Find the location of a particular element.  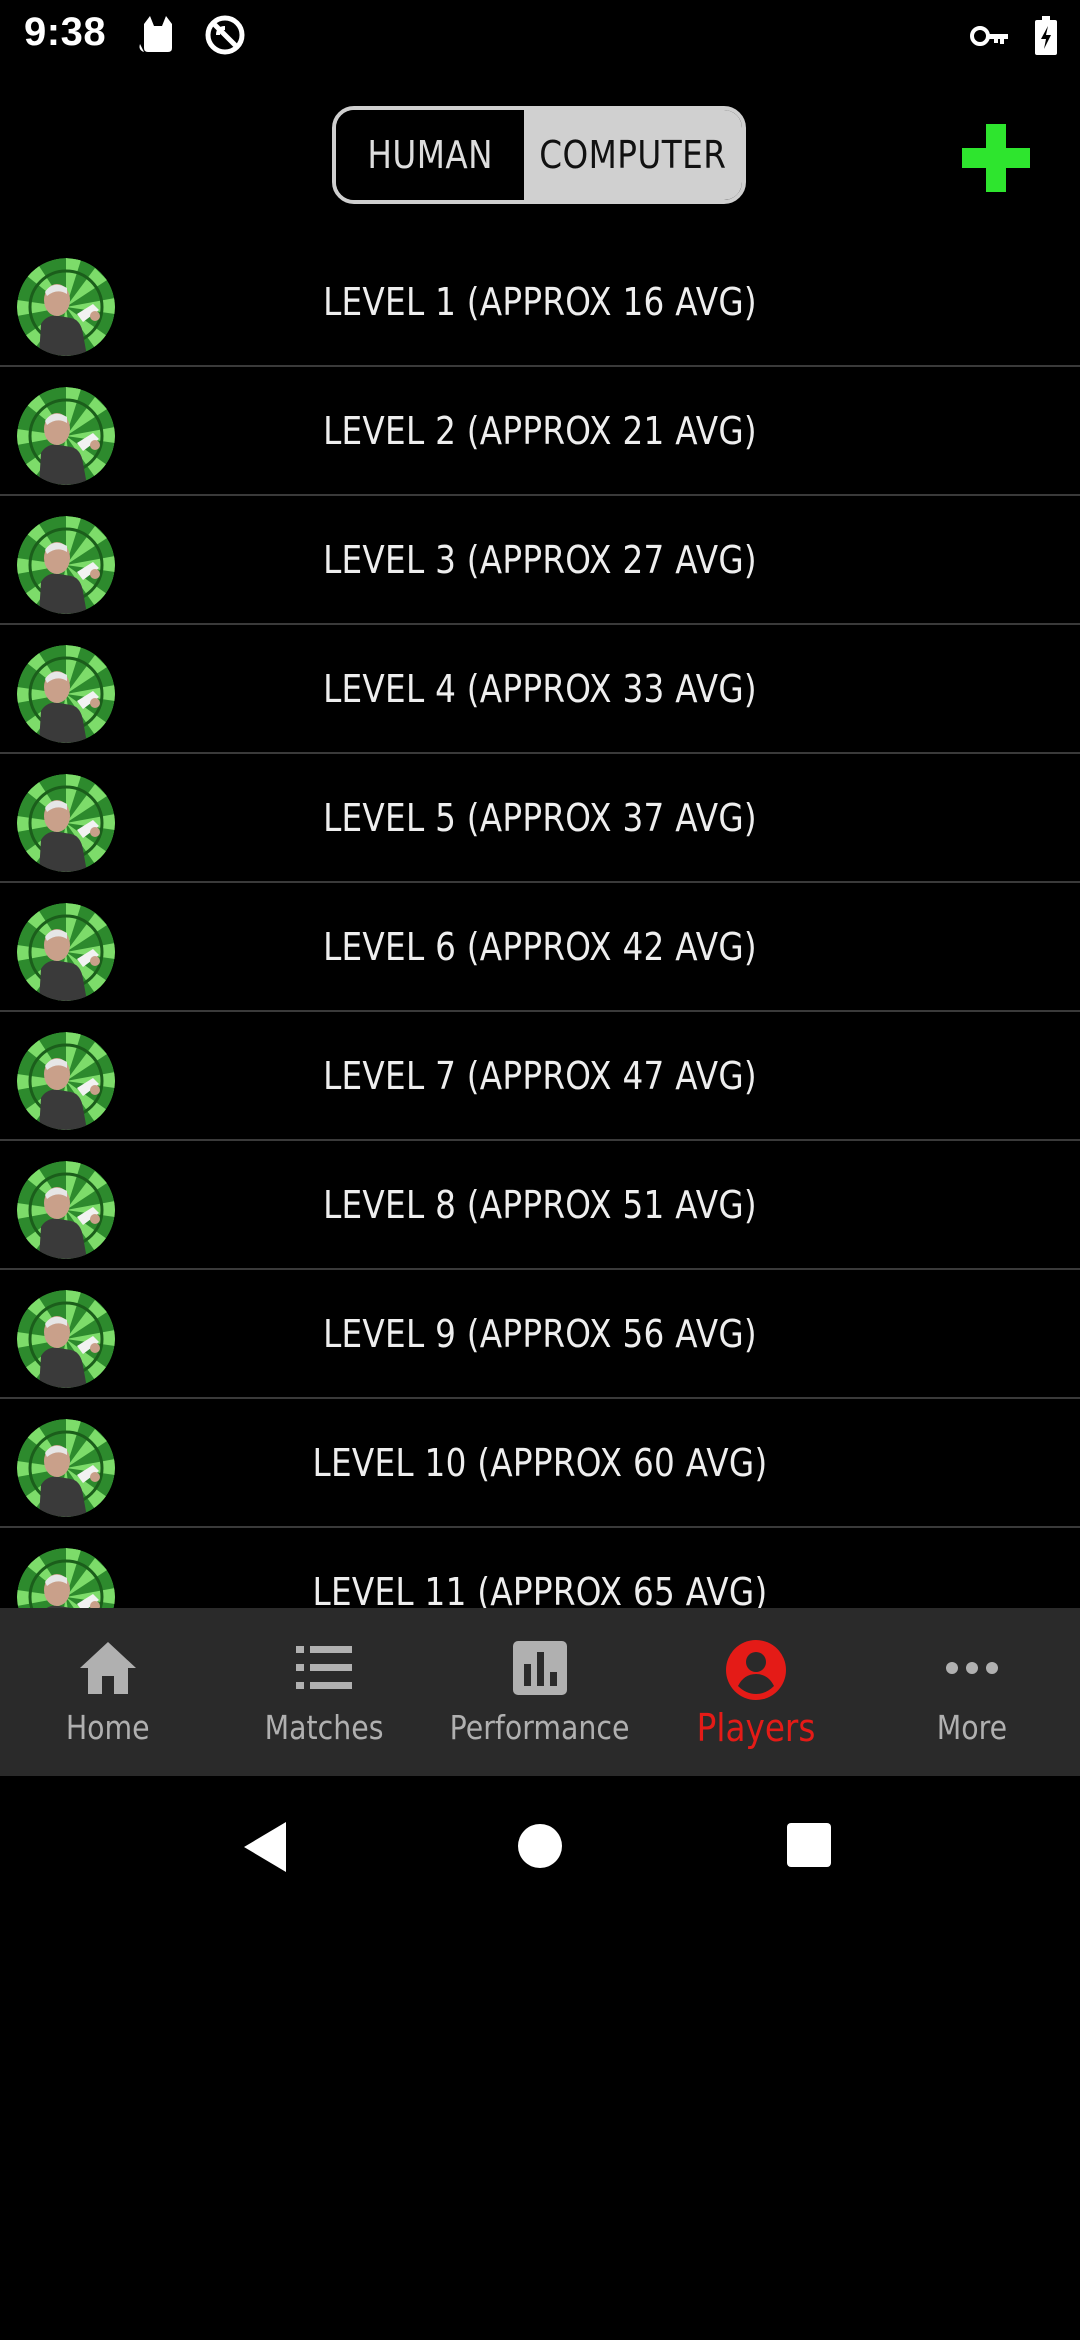

home-circle-icon is located at coordinates (540, 1846).